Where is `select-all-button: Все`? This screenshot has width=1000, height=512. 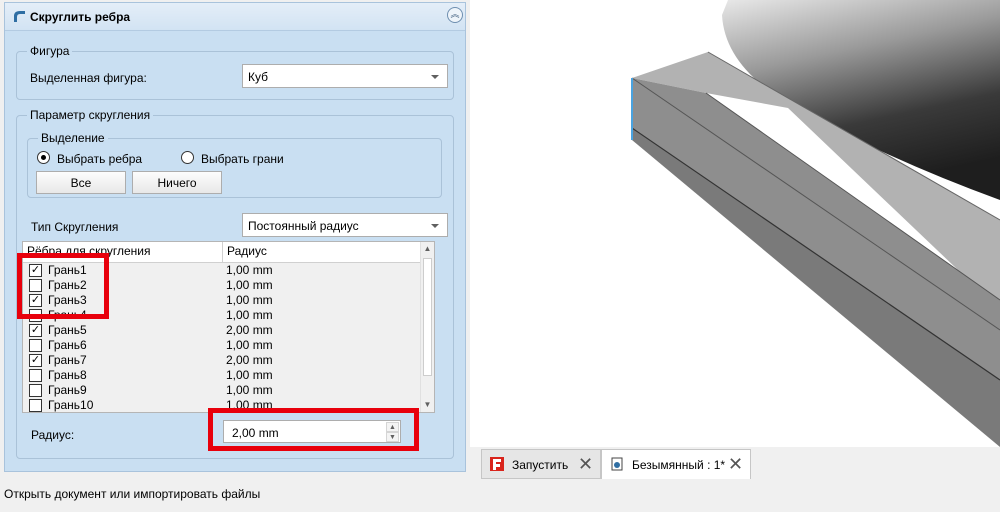
select-all-button: Все is located at coordinates (81, 182).